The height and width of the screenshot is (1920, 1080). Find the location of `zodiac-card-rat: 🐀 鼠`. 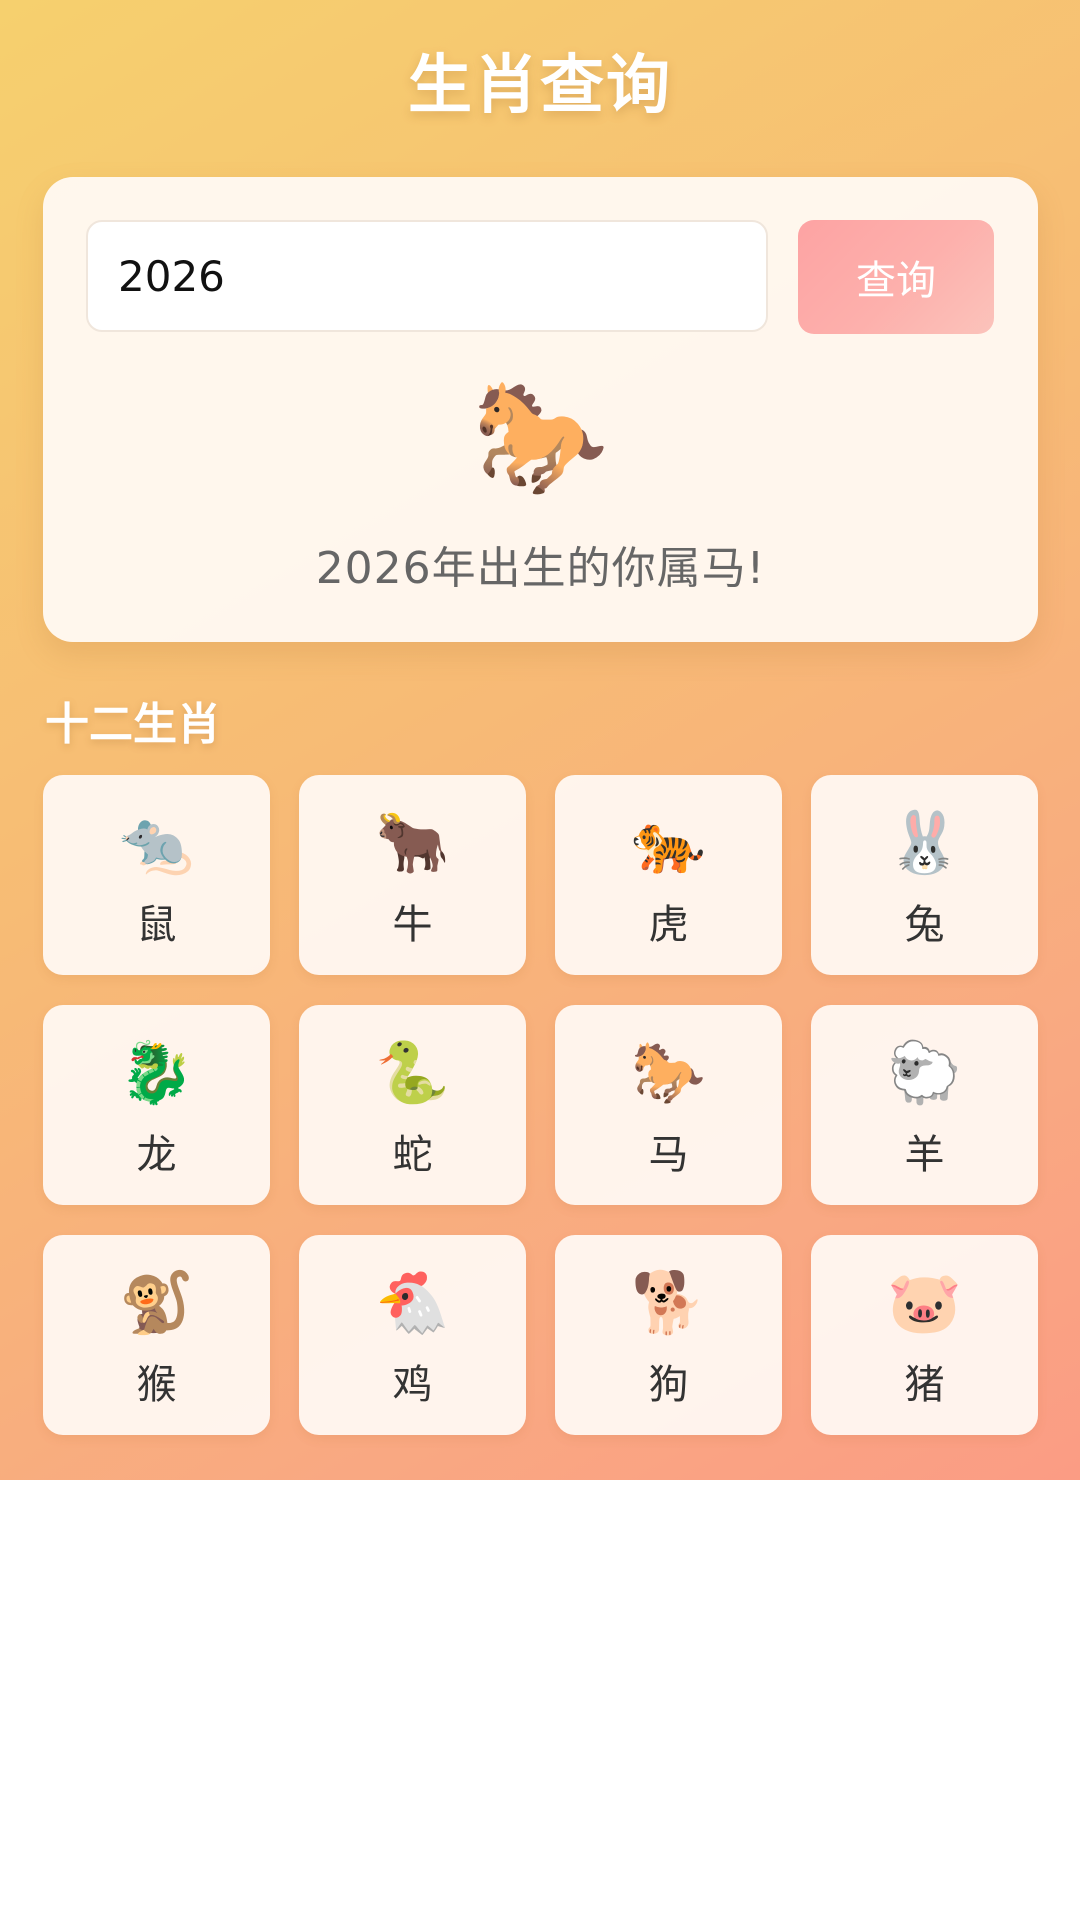

zodiac-card-rat: 🐀 鼠 is located at coordinates (156, 875).